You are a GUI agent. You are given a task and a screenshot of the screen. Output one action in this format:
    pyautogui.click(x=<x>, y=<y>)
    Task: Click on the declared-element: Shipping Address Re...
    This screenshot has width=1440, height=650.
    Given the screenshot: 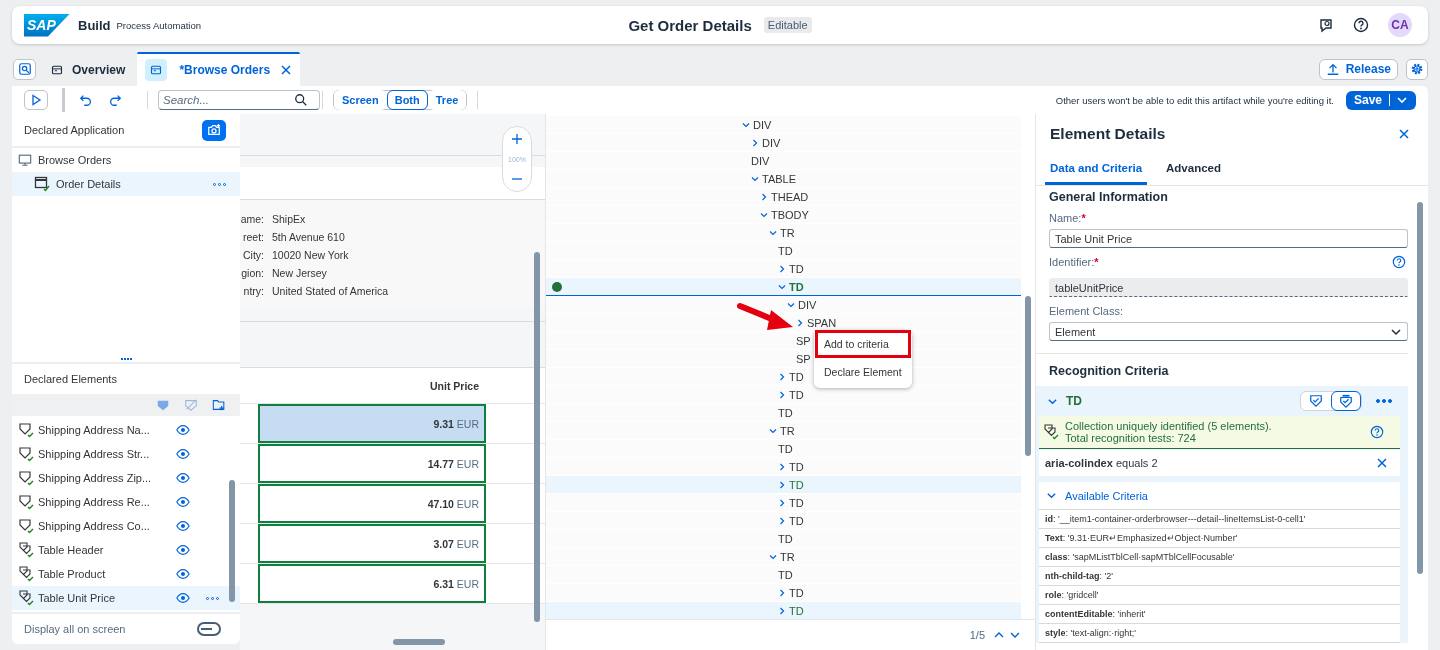 What is the action you would take?
    pyautogui.click(x=126, y=502)
    